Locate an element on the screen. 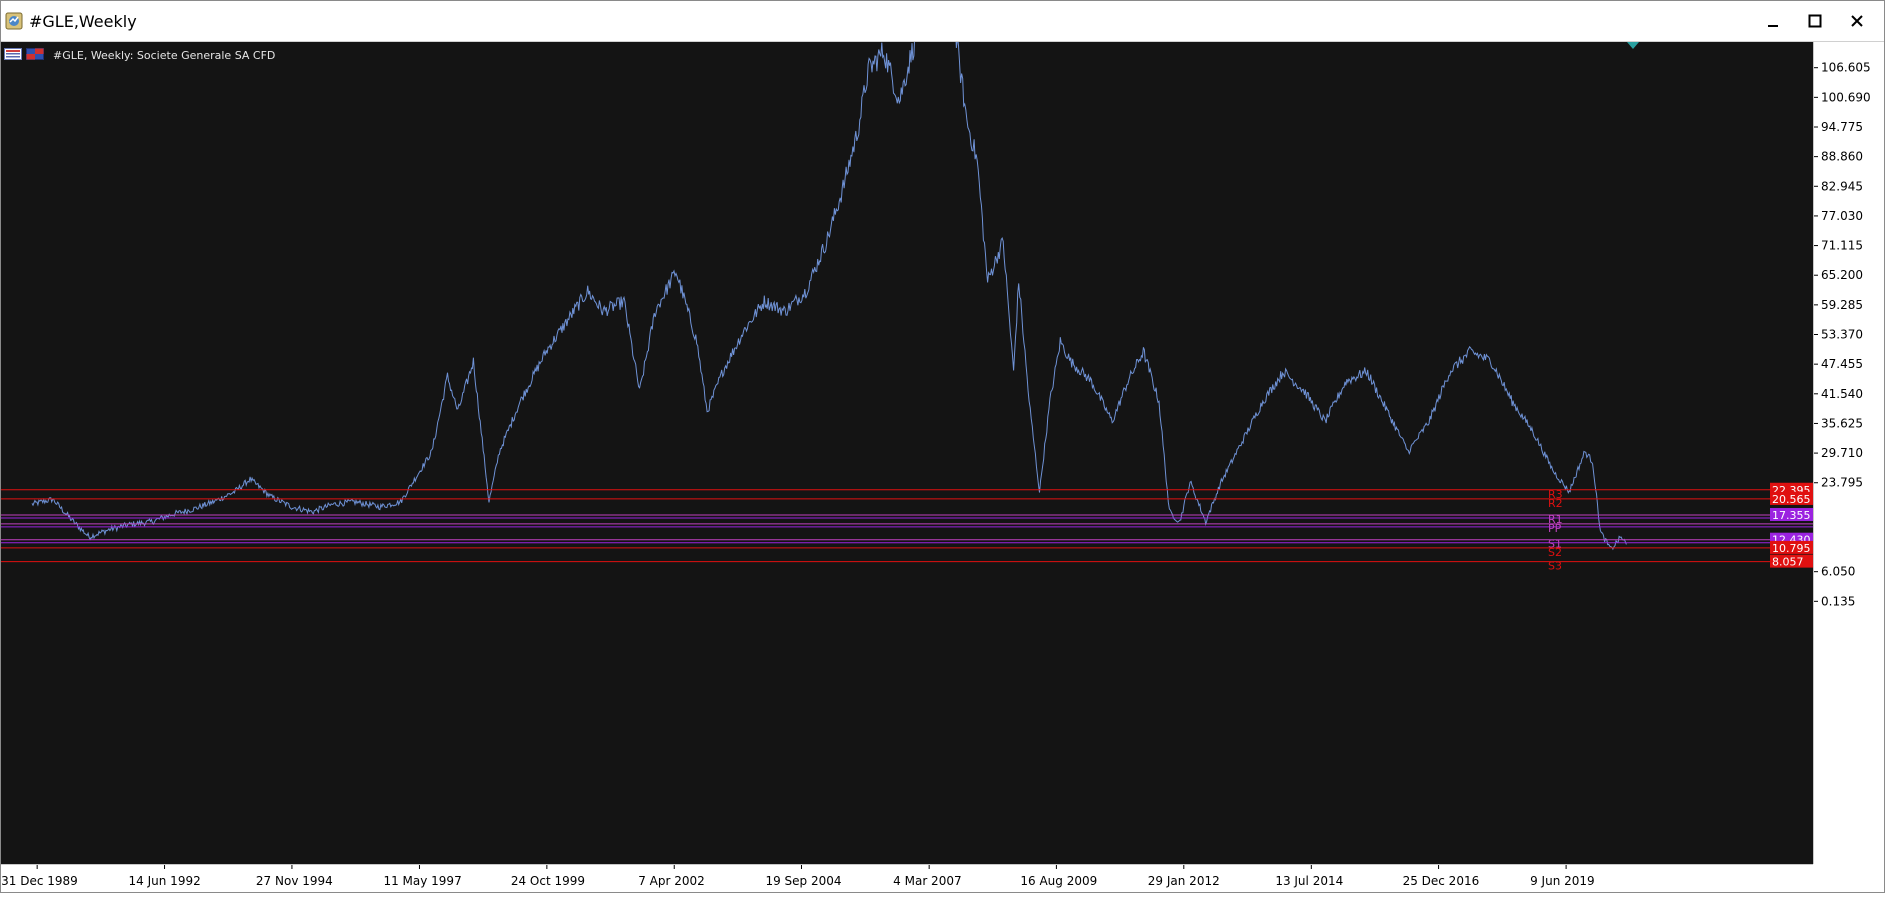 The image size is (1885, 897). chart-list-icon is located at coordinates (13, 54).